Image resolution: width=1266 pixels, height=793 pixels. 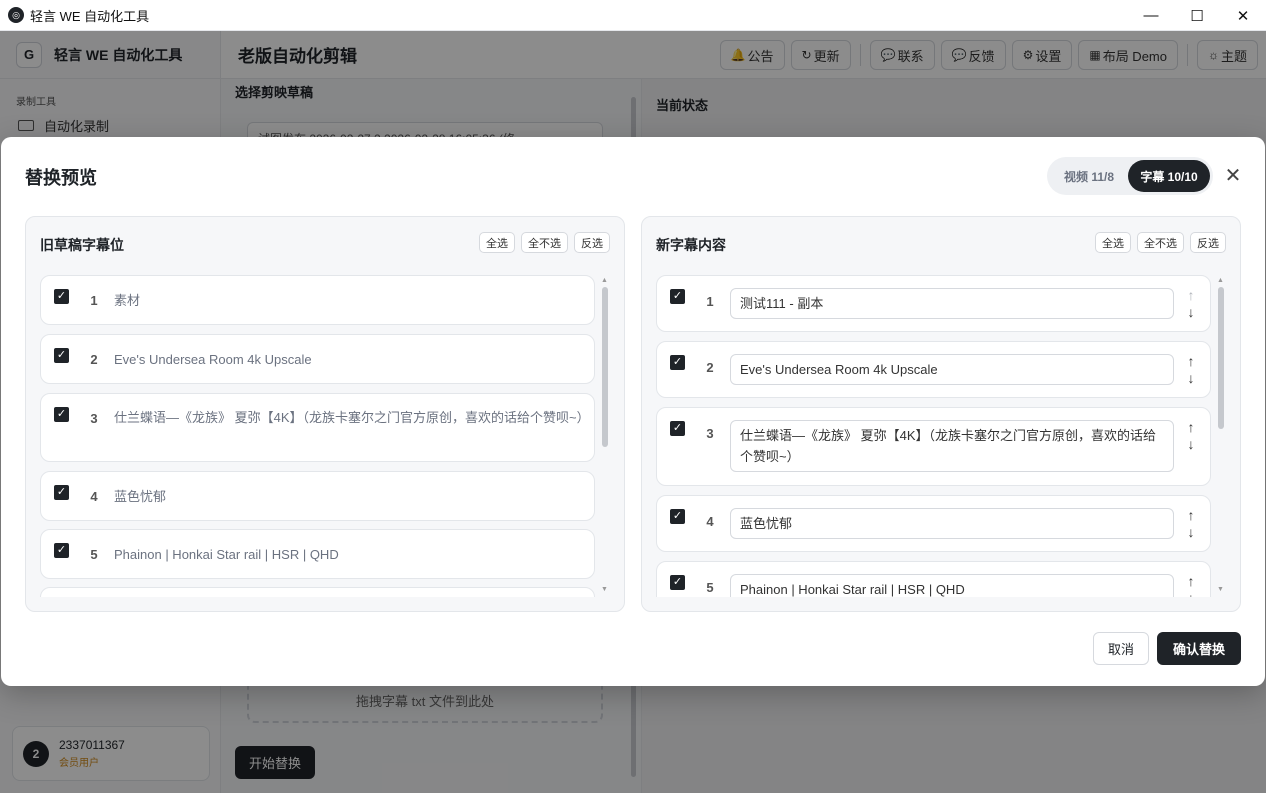 What do you see at coordinates (90, 16) in the screenshot?
I see `window-title: 轻言 WE 自动化工具` at bounding box center [90, 16].